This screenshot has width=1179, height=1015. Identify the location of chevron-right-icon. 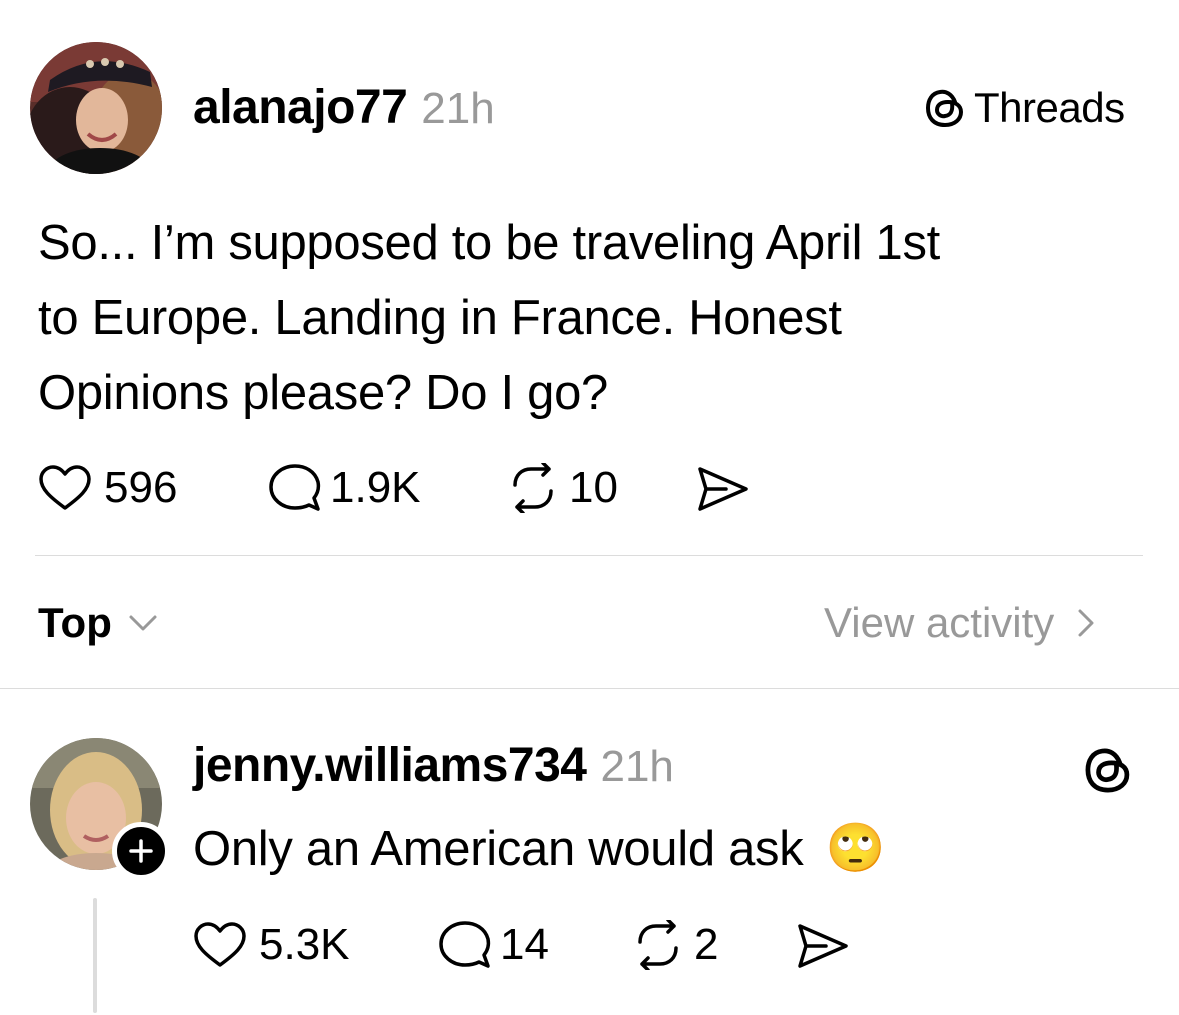
(1086, 623).